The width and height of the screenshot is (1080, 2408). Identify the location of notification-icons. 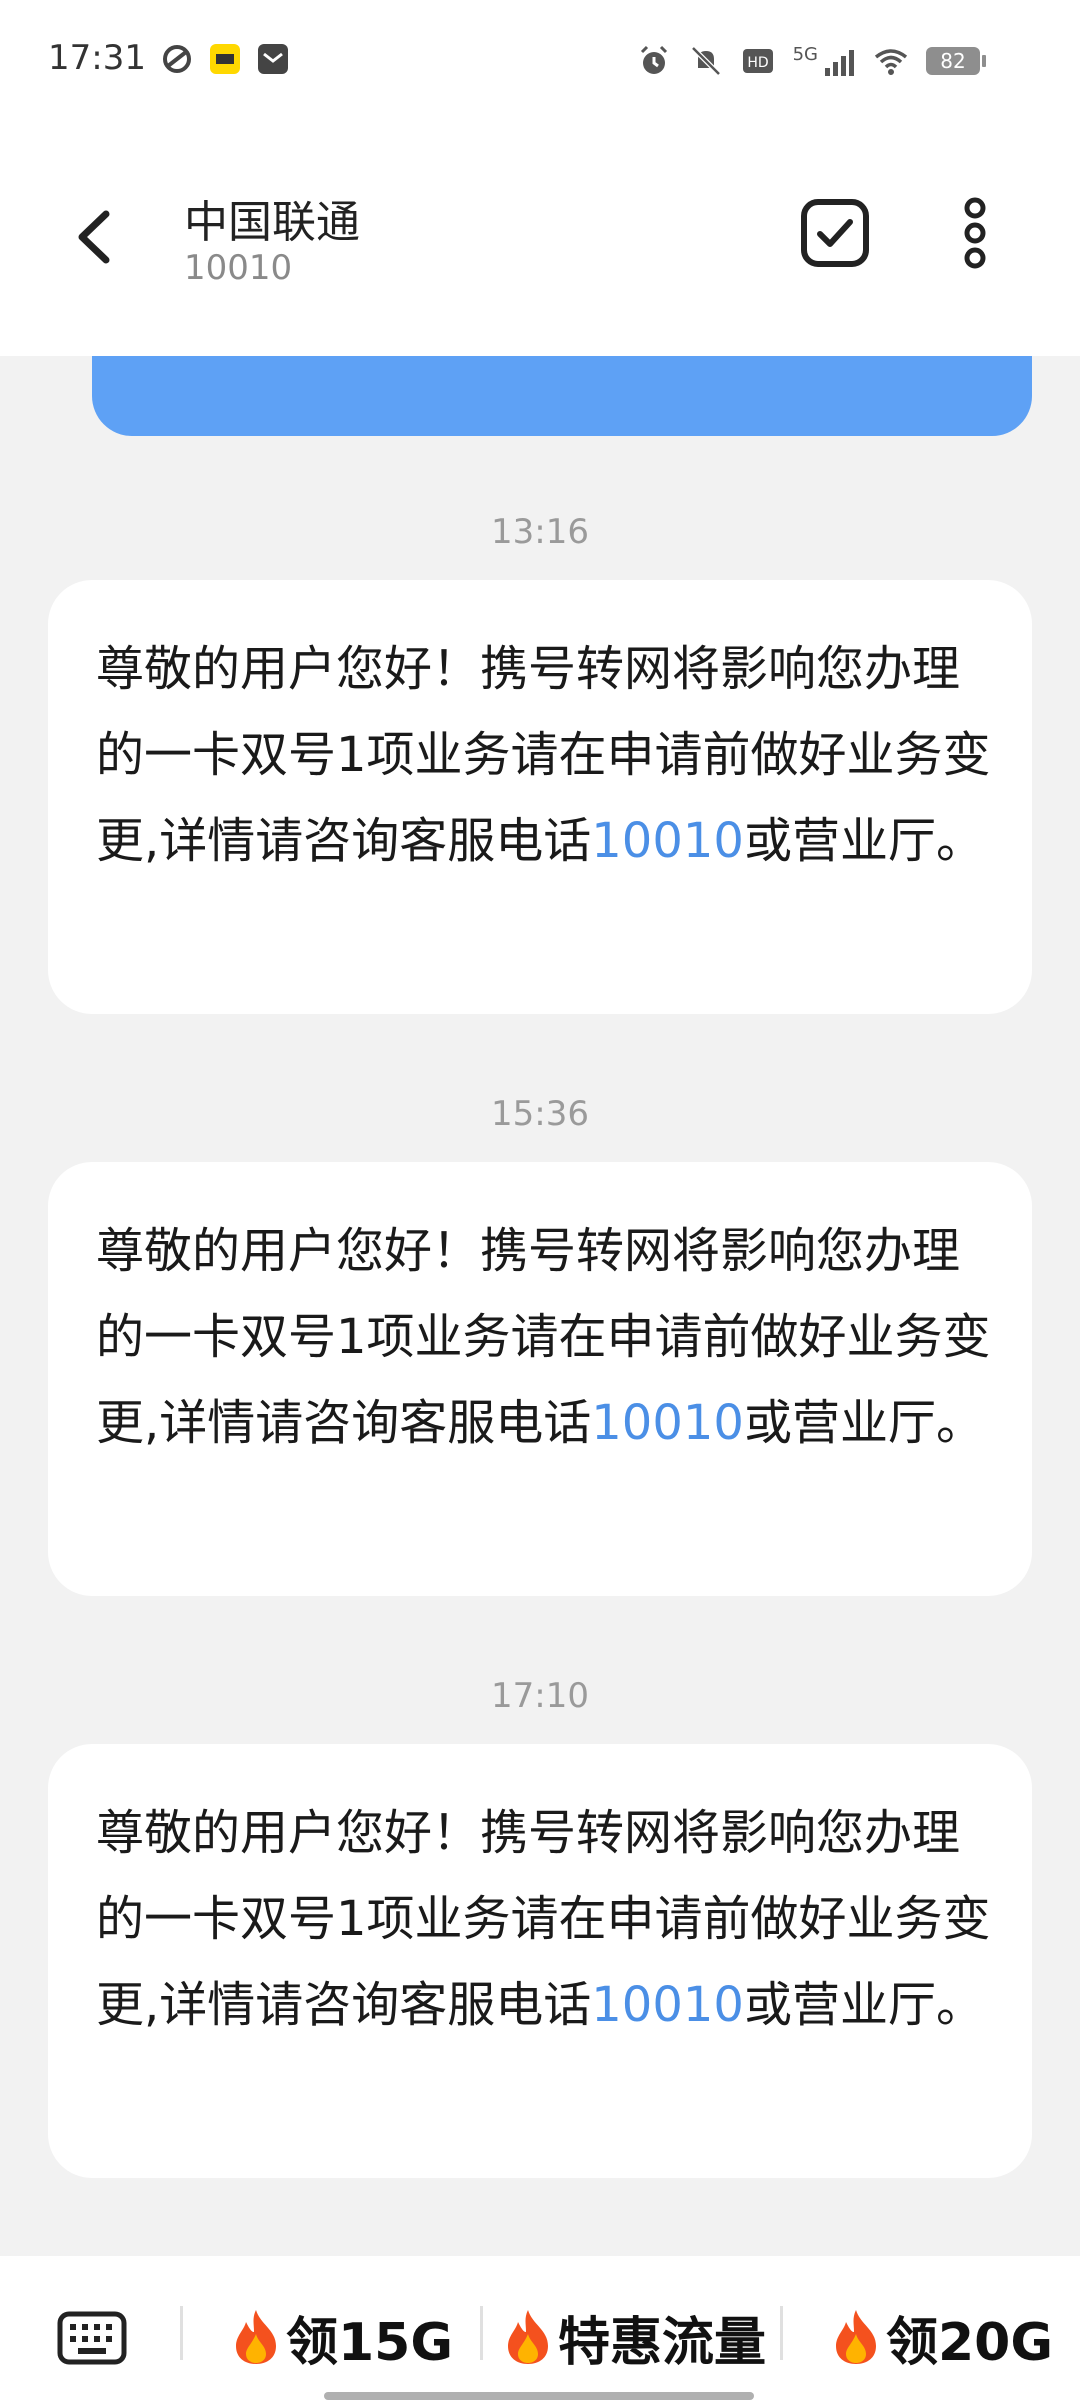
(225, 59).